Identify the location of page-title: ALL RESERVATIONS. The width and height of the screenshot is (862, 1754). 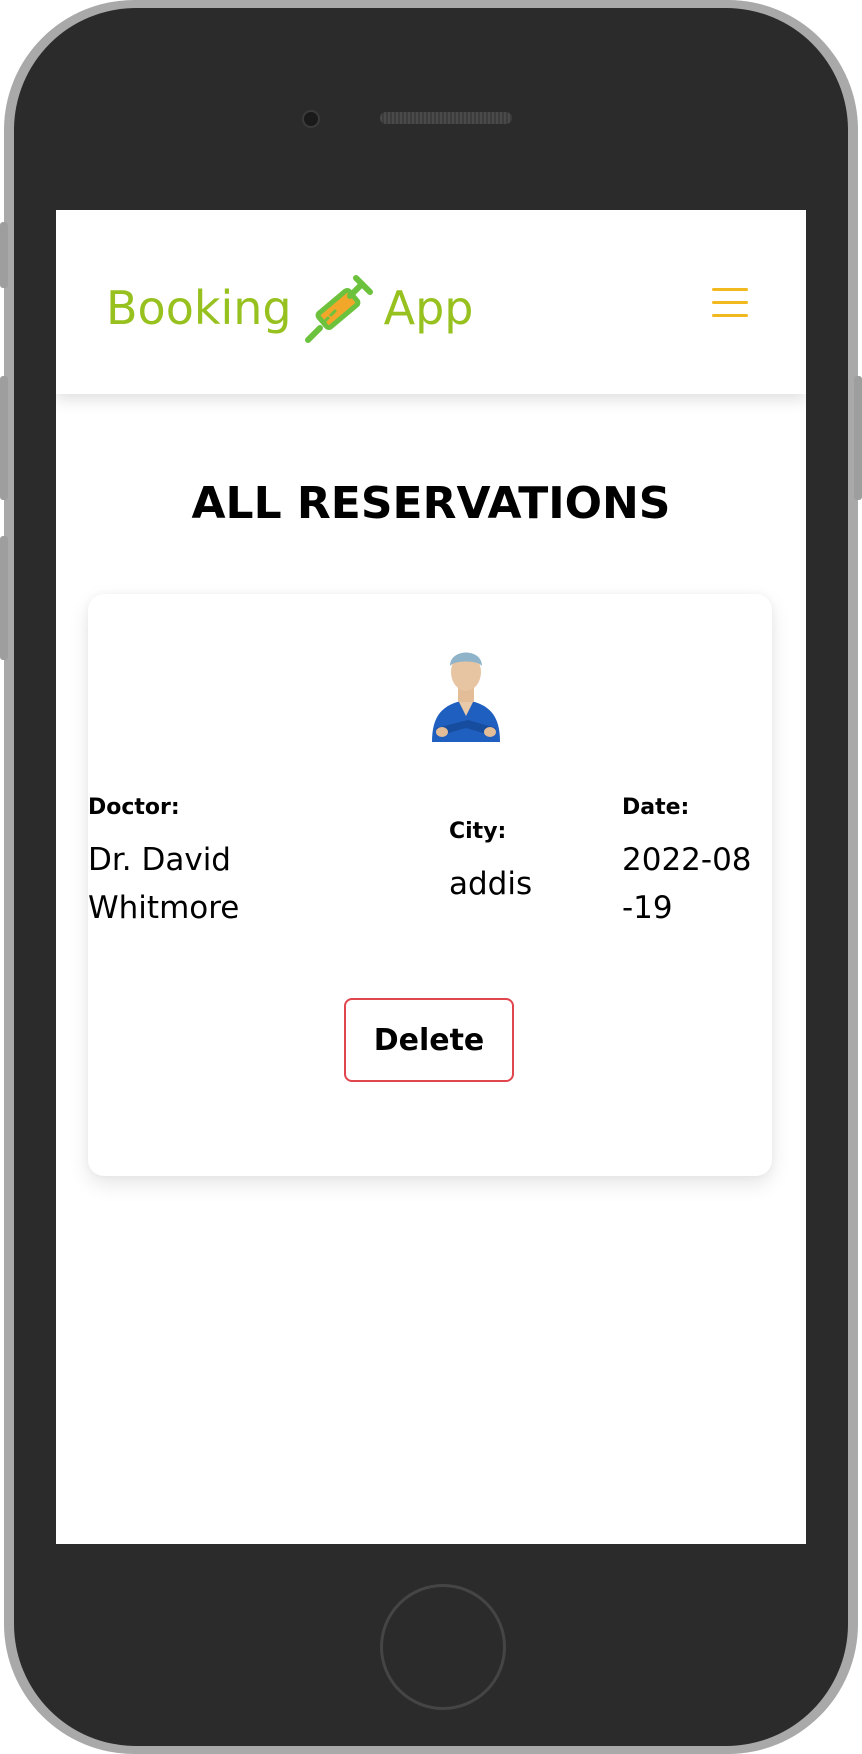
(431, 503).